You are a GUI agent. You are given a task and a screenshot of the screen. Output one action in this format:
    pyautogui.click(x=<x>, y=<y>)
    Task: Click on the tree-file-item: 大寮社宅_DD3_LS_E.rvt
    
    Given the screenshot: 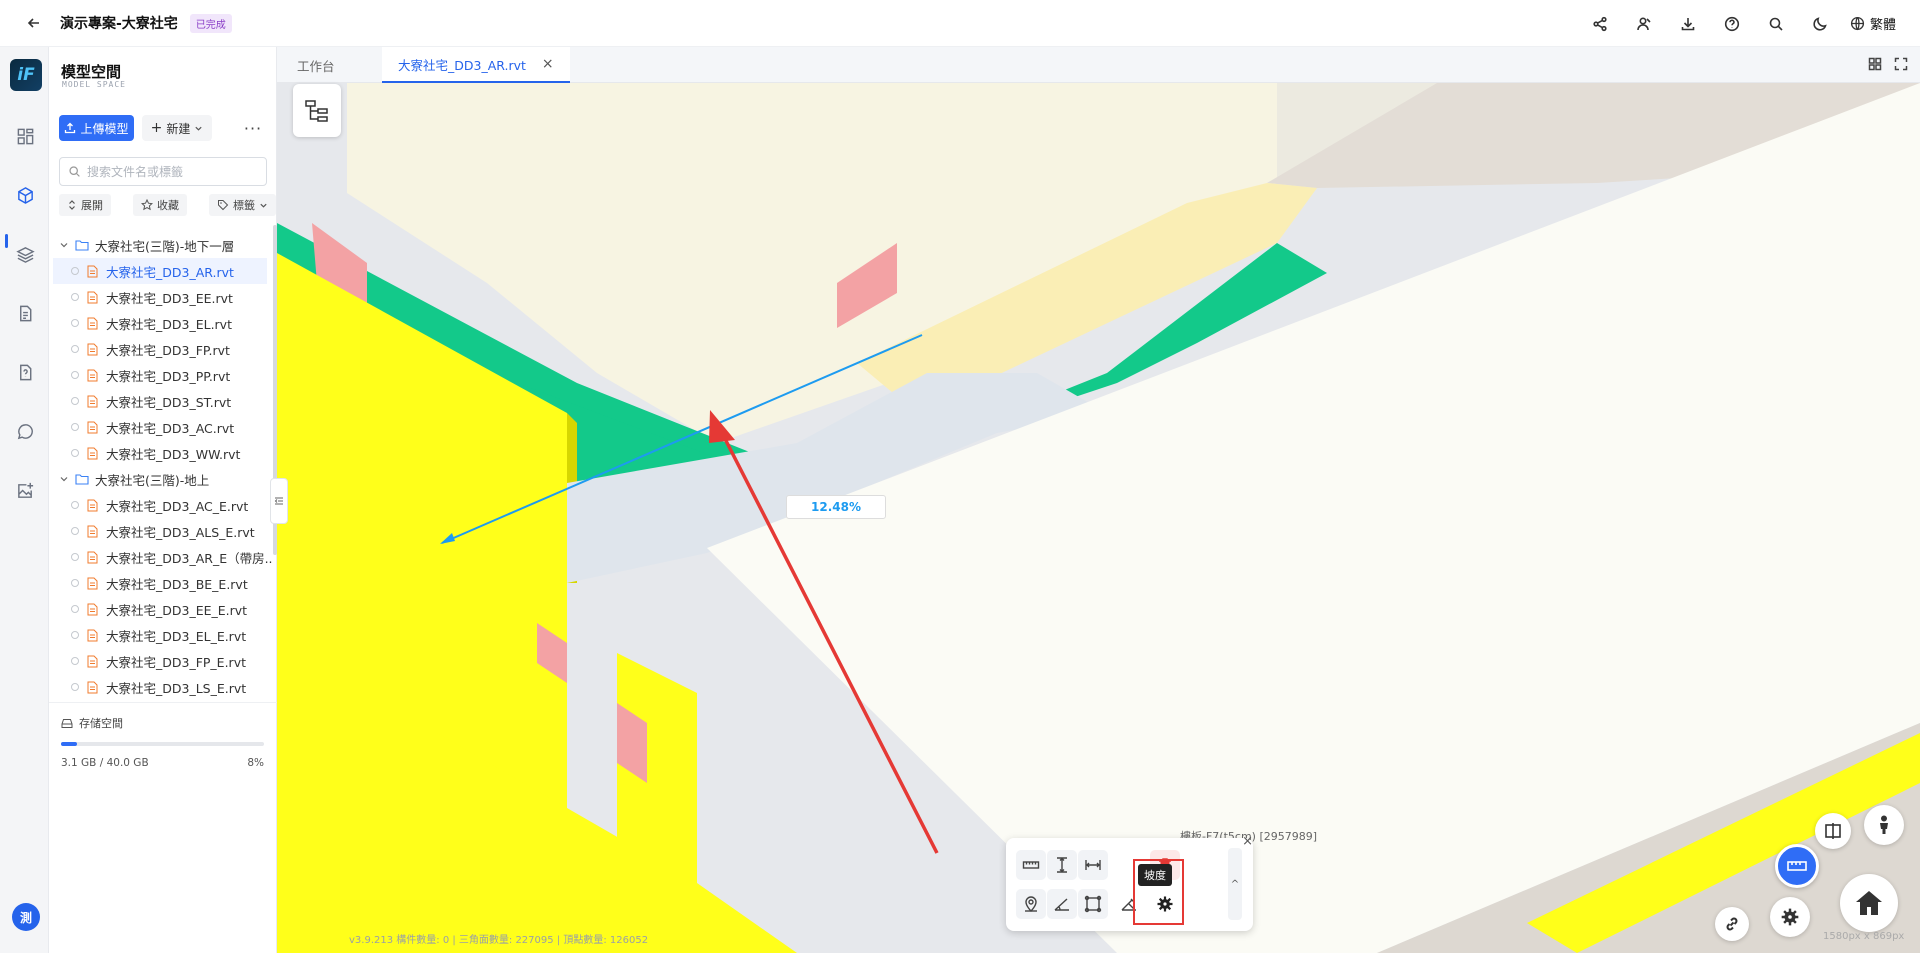 What is the action you would take?
    pyautogui.click(x=161, y=687)
    